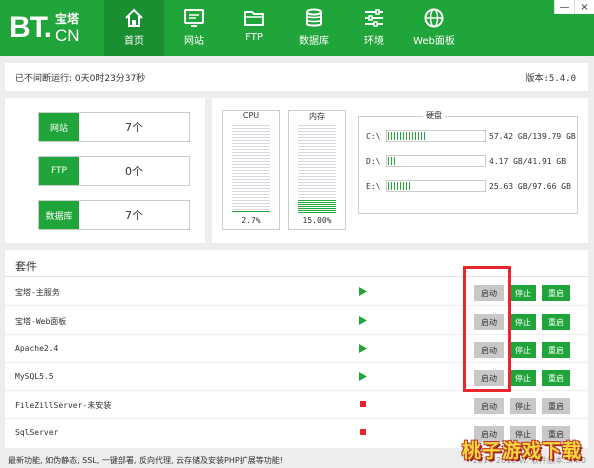 This screenshot has width=594, height=468. I want to click on service-name: 宝塔-Web面板, so click(41, 321).